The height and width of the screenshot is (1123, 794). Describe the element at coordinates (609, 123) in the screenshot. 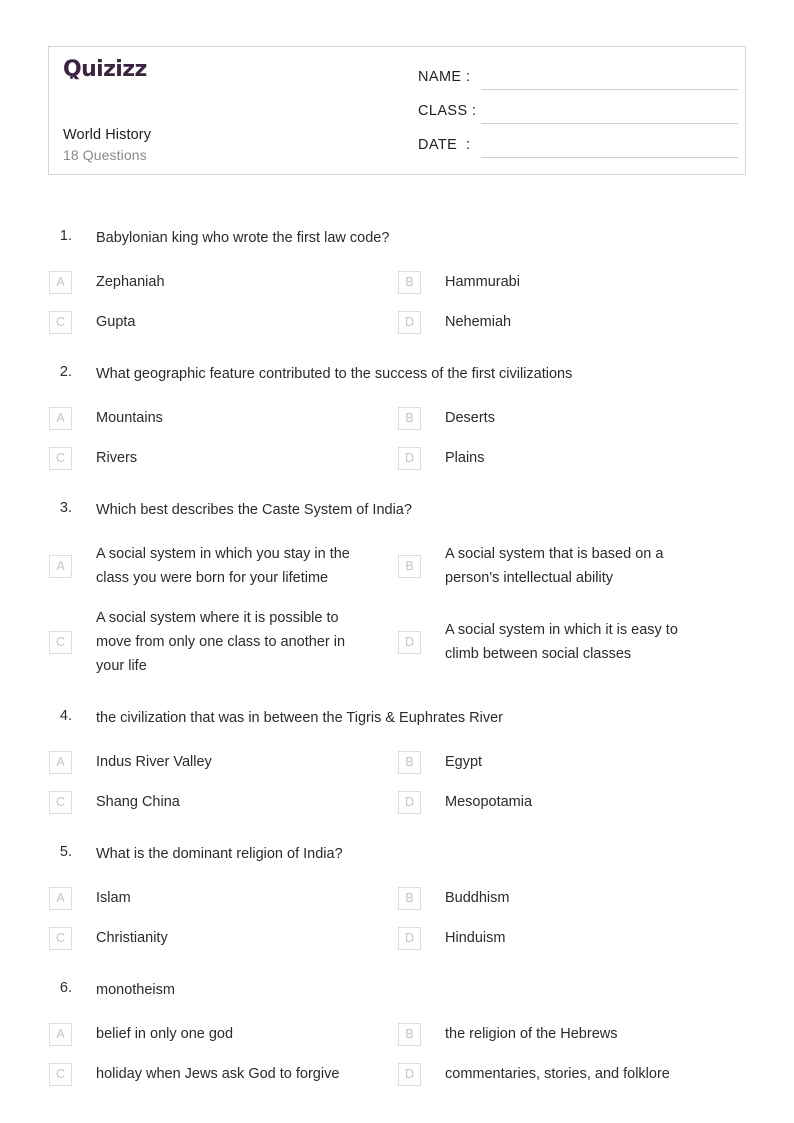

I see `class-field-input-line` at that location.